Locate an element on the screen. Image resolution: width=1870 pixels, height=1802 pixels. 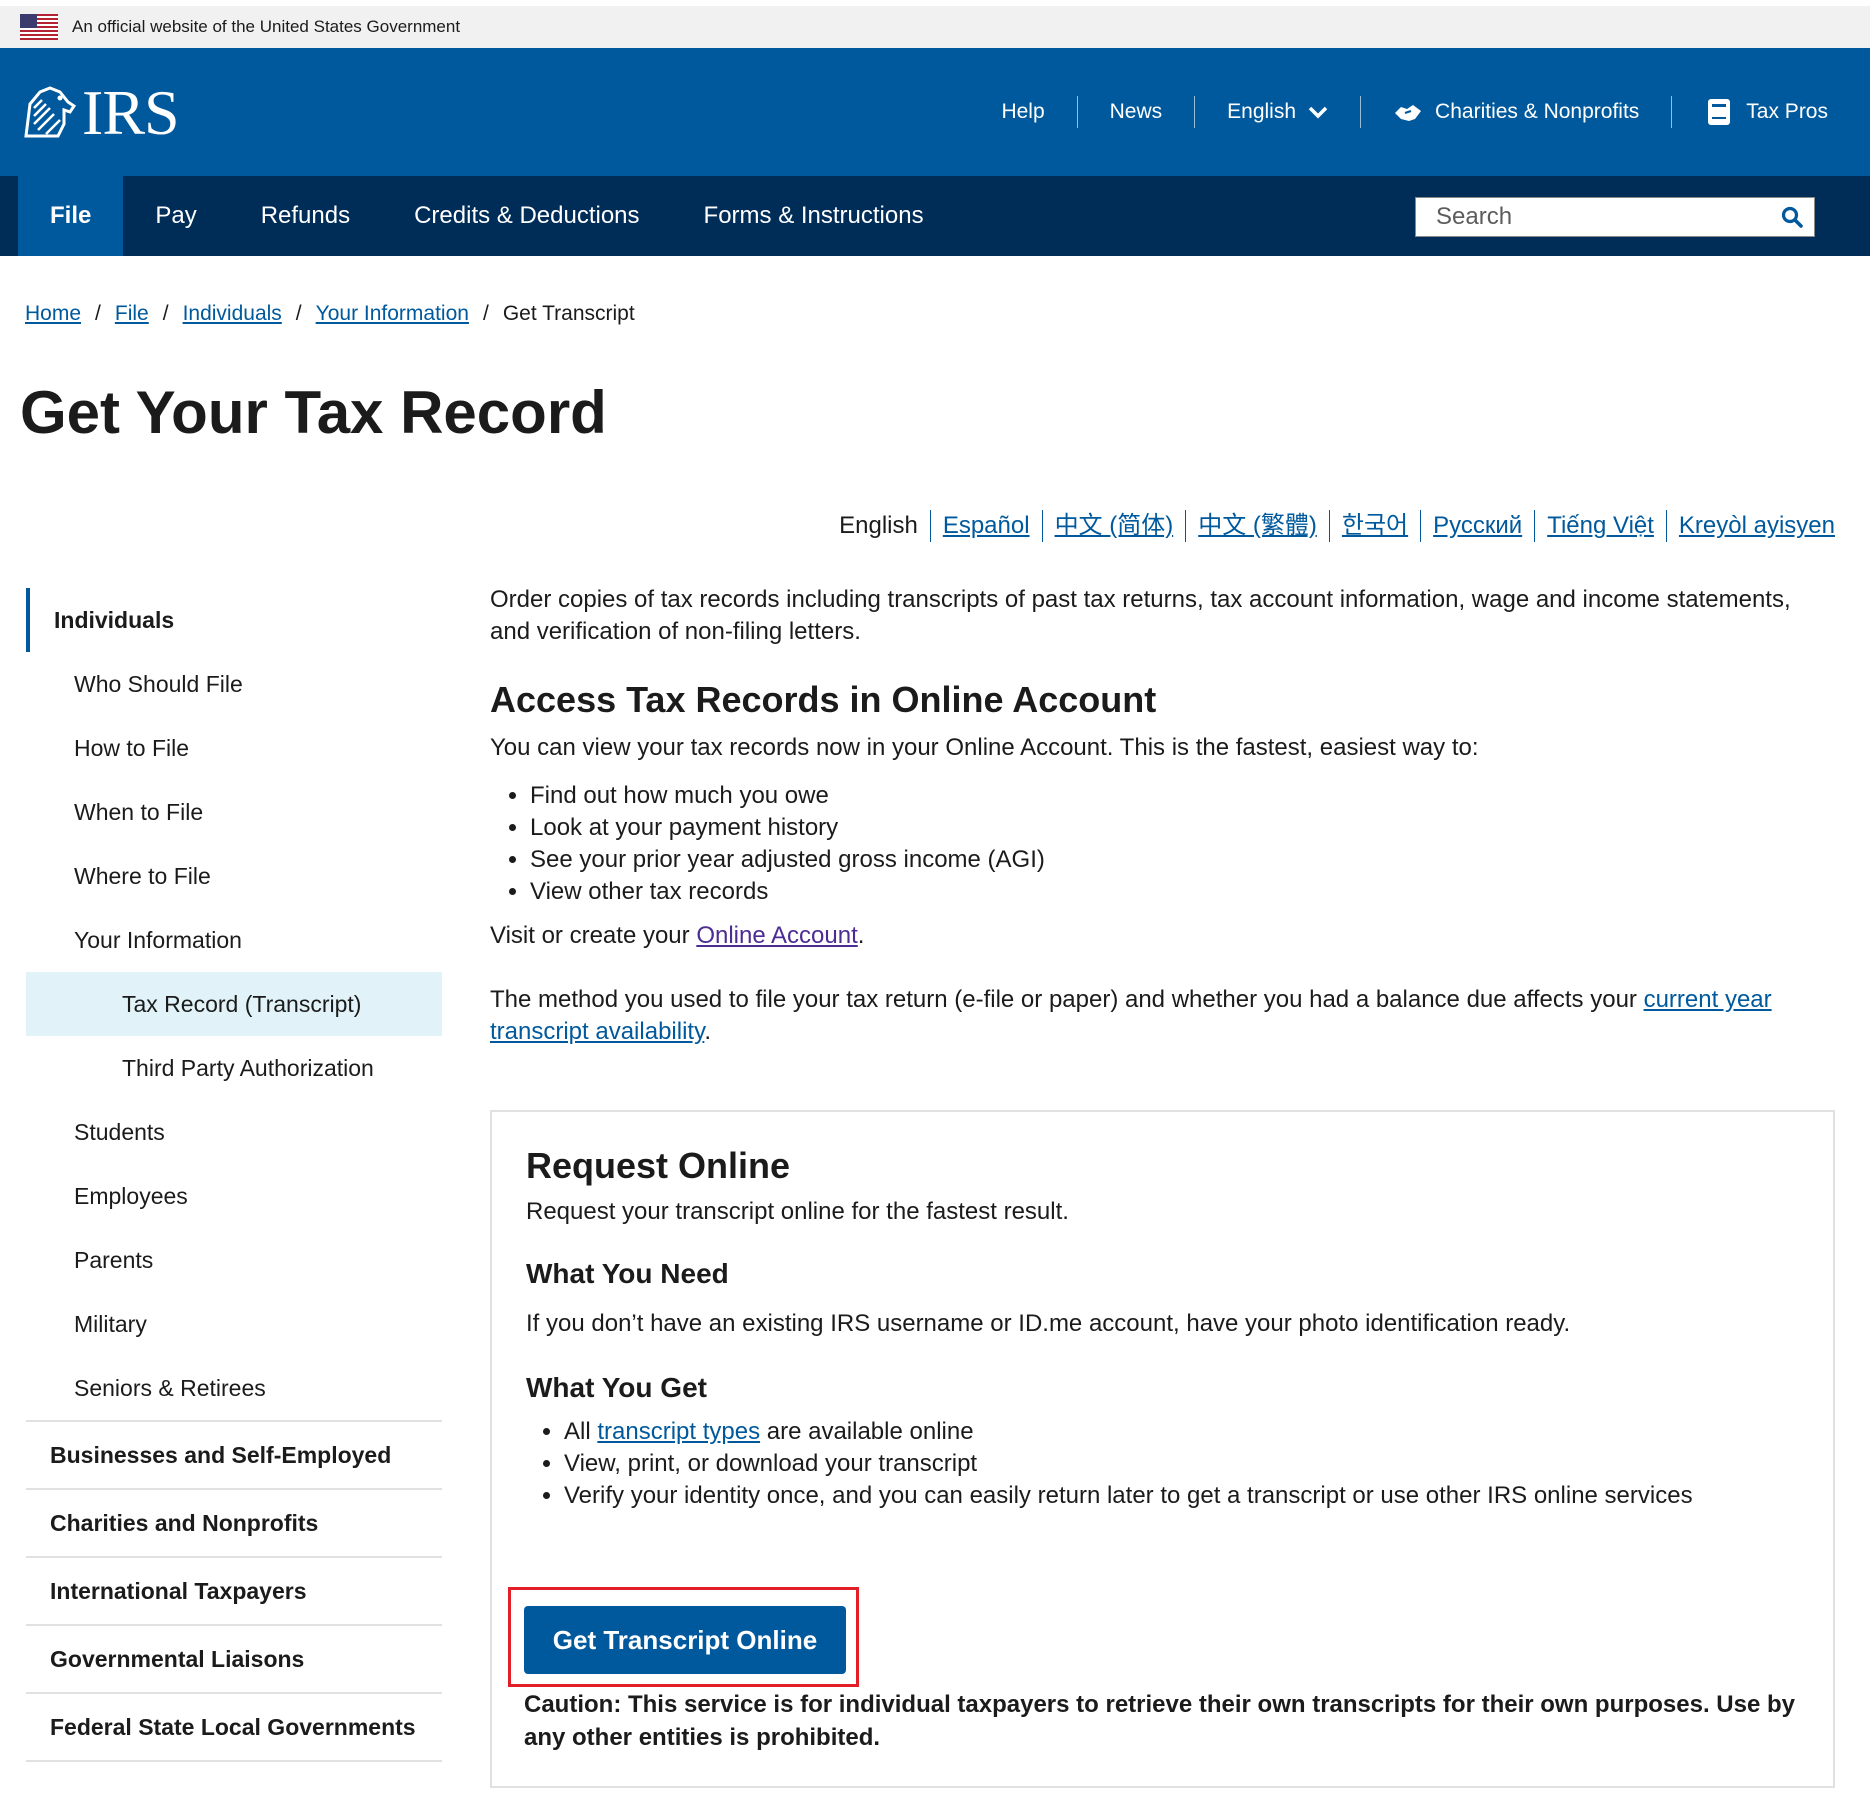
tax-pros-link: Tax Pros is located at coordinates (1750, 112).